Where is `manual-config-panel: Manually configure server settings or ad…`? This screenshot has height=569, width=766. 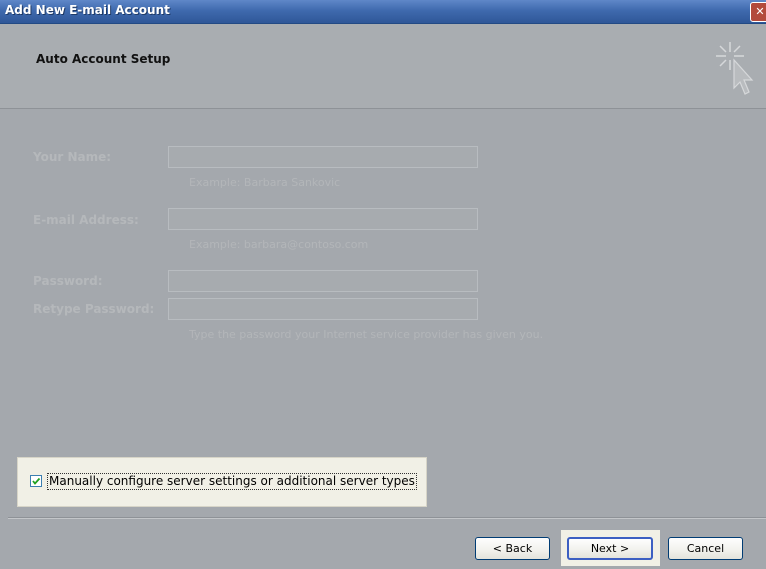
manual-config-panel: Manually configure server settings or ad… is located at coordinates (222, 482).